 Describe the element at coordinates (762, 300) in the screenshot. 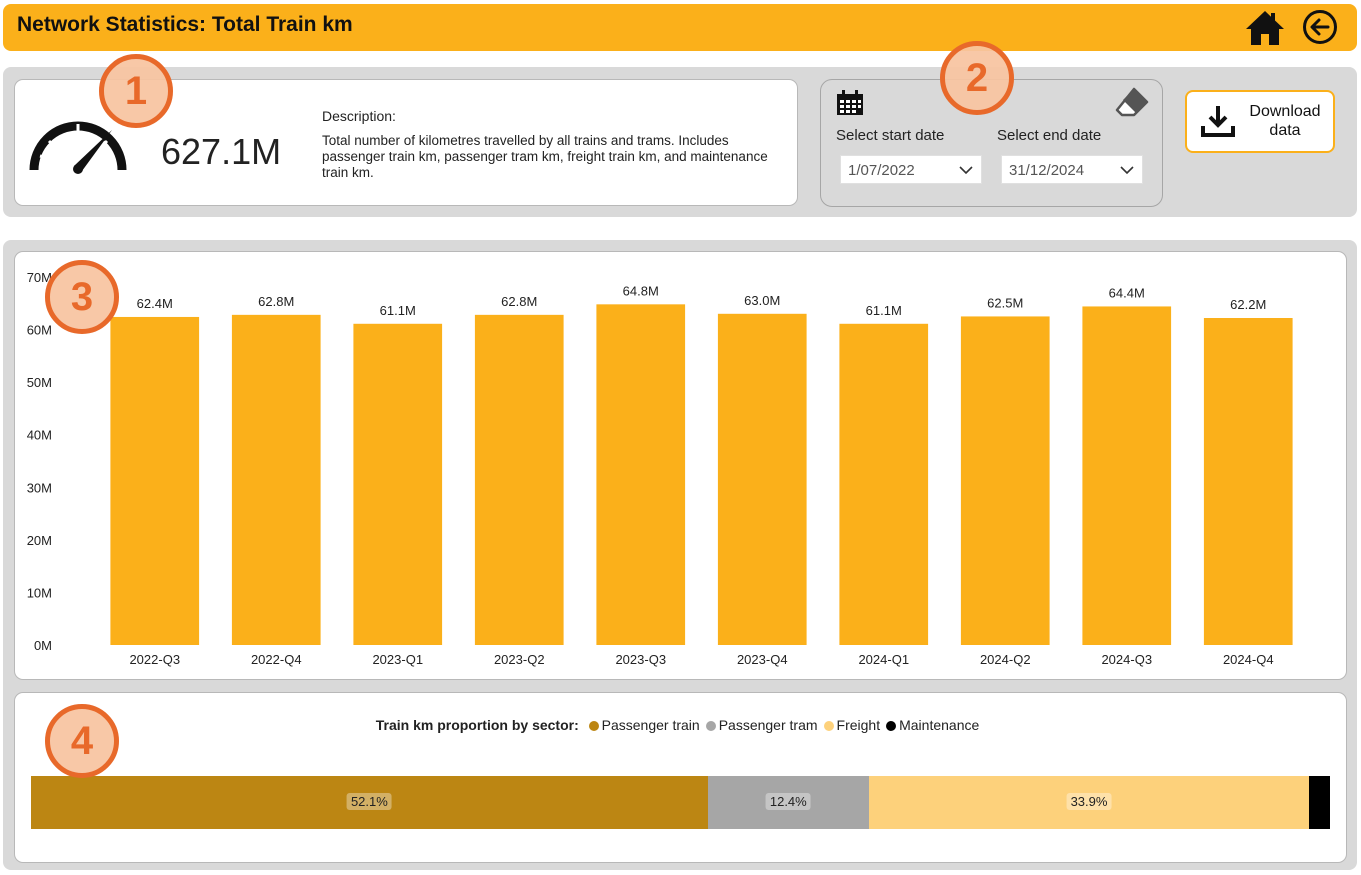

I see `bar-value-label: 63.0M` at that location.